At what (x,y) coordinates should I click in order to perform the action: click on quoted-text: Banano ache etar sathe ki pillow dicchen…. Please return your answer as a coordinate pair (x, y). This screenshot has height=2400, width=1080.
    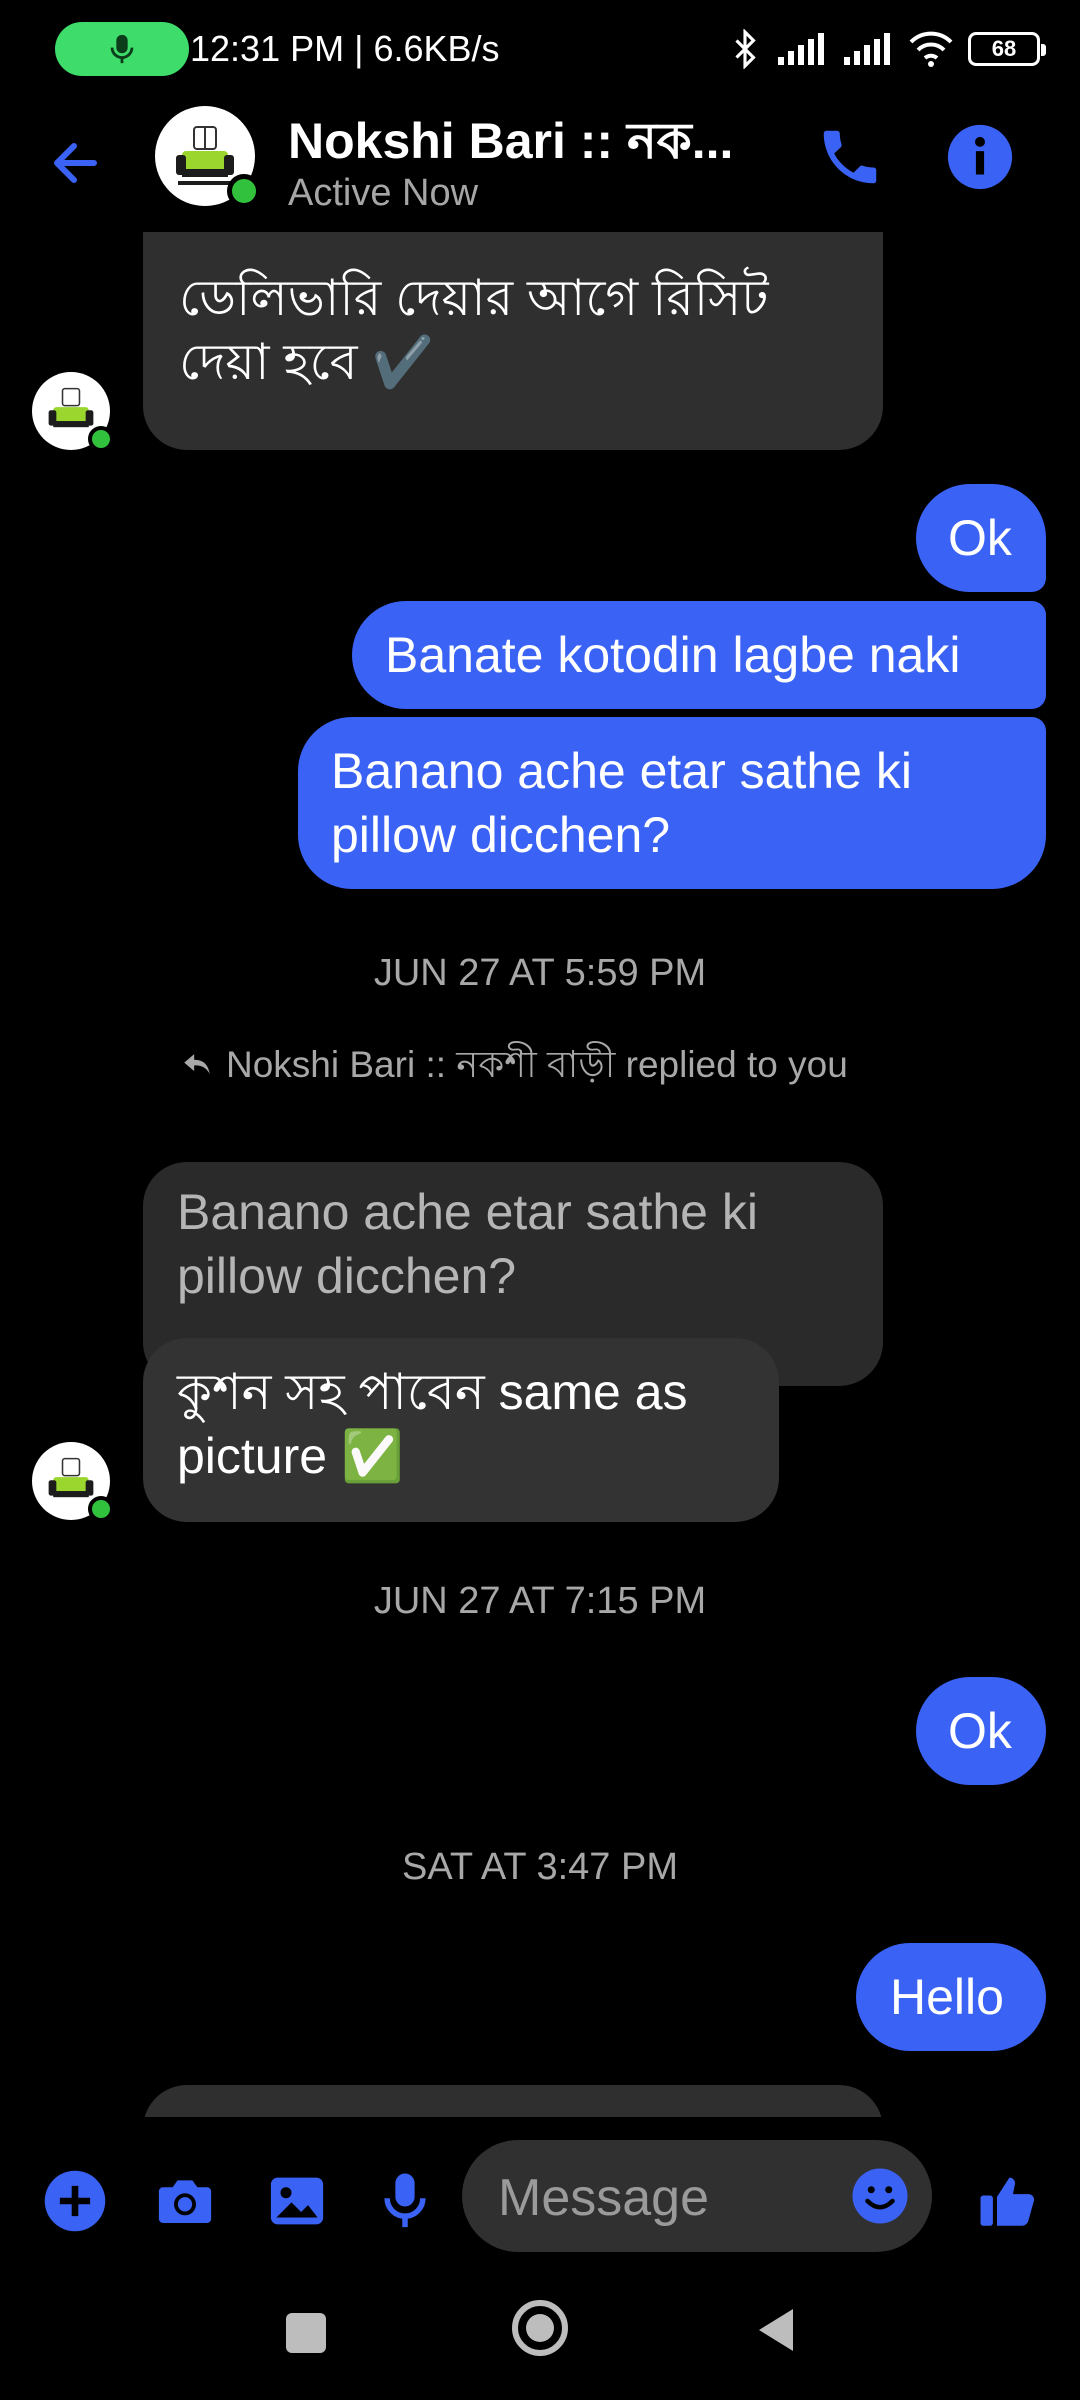
    Looking at the image, I should click on (467, 1244).